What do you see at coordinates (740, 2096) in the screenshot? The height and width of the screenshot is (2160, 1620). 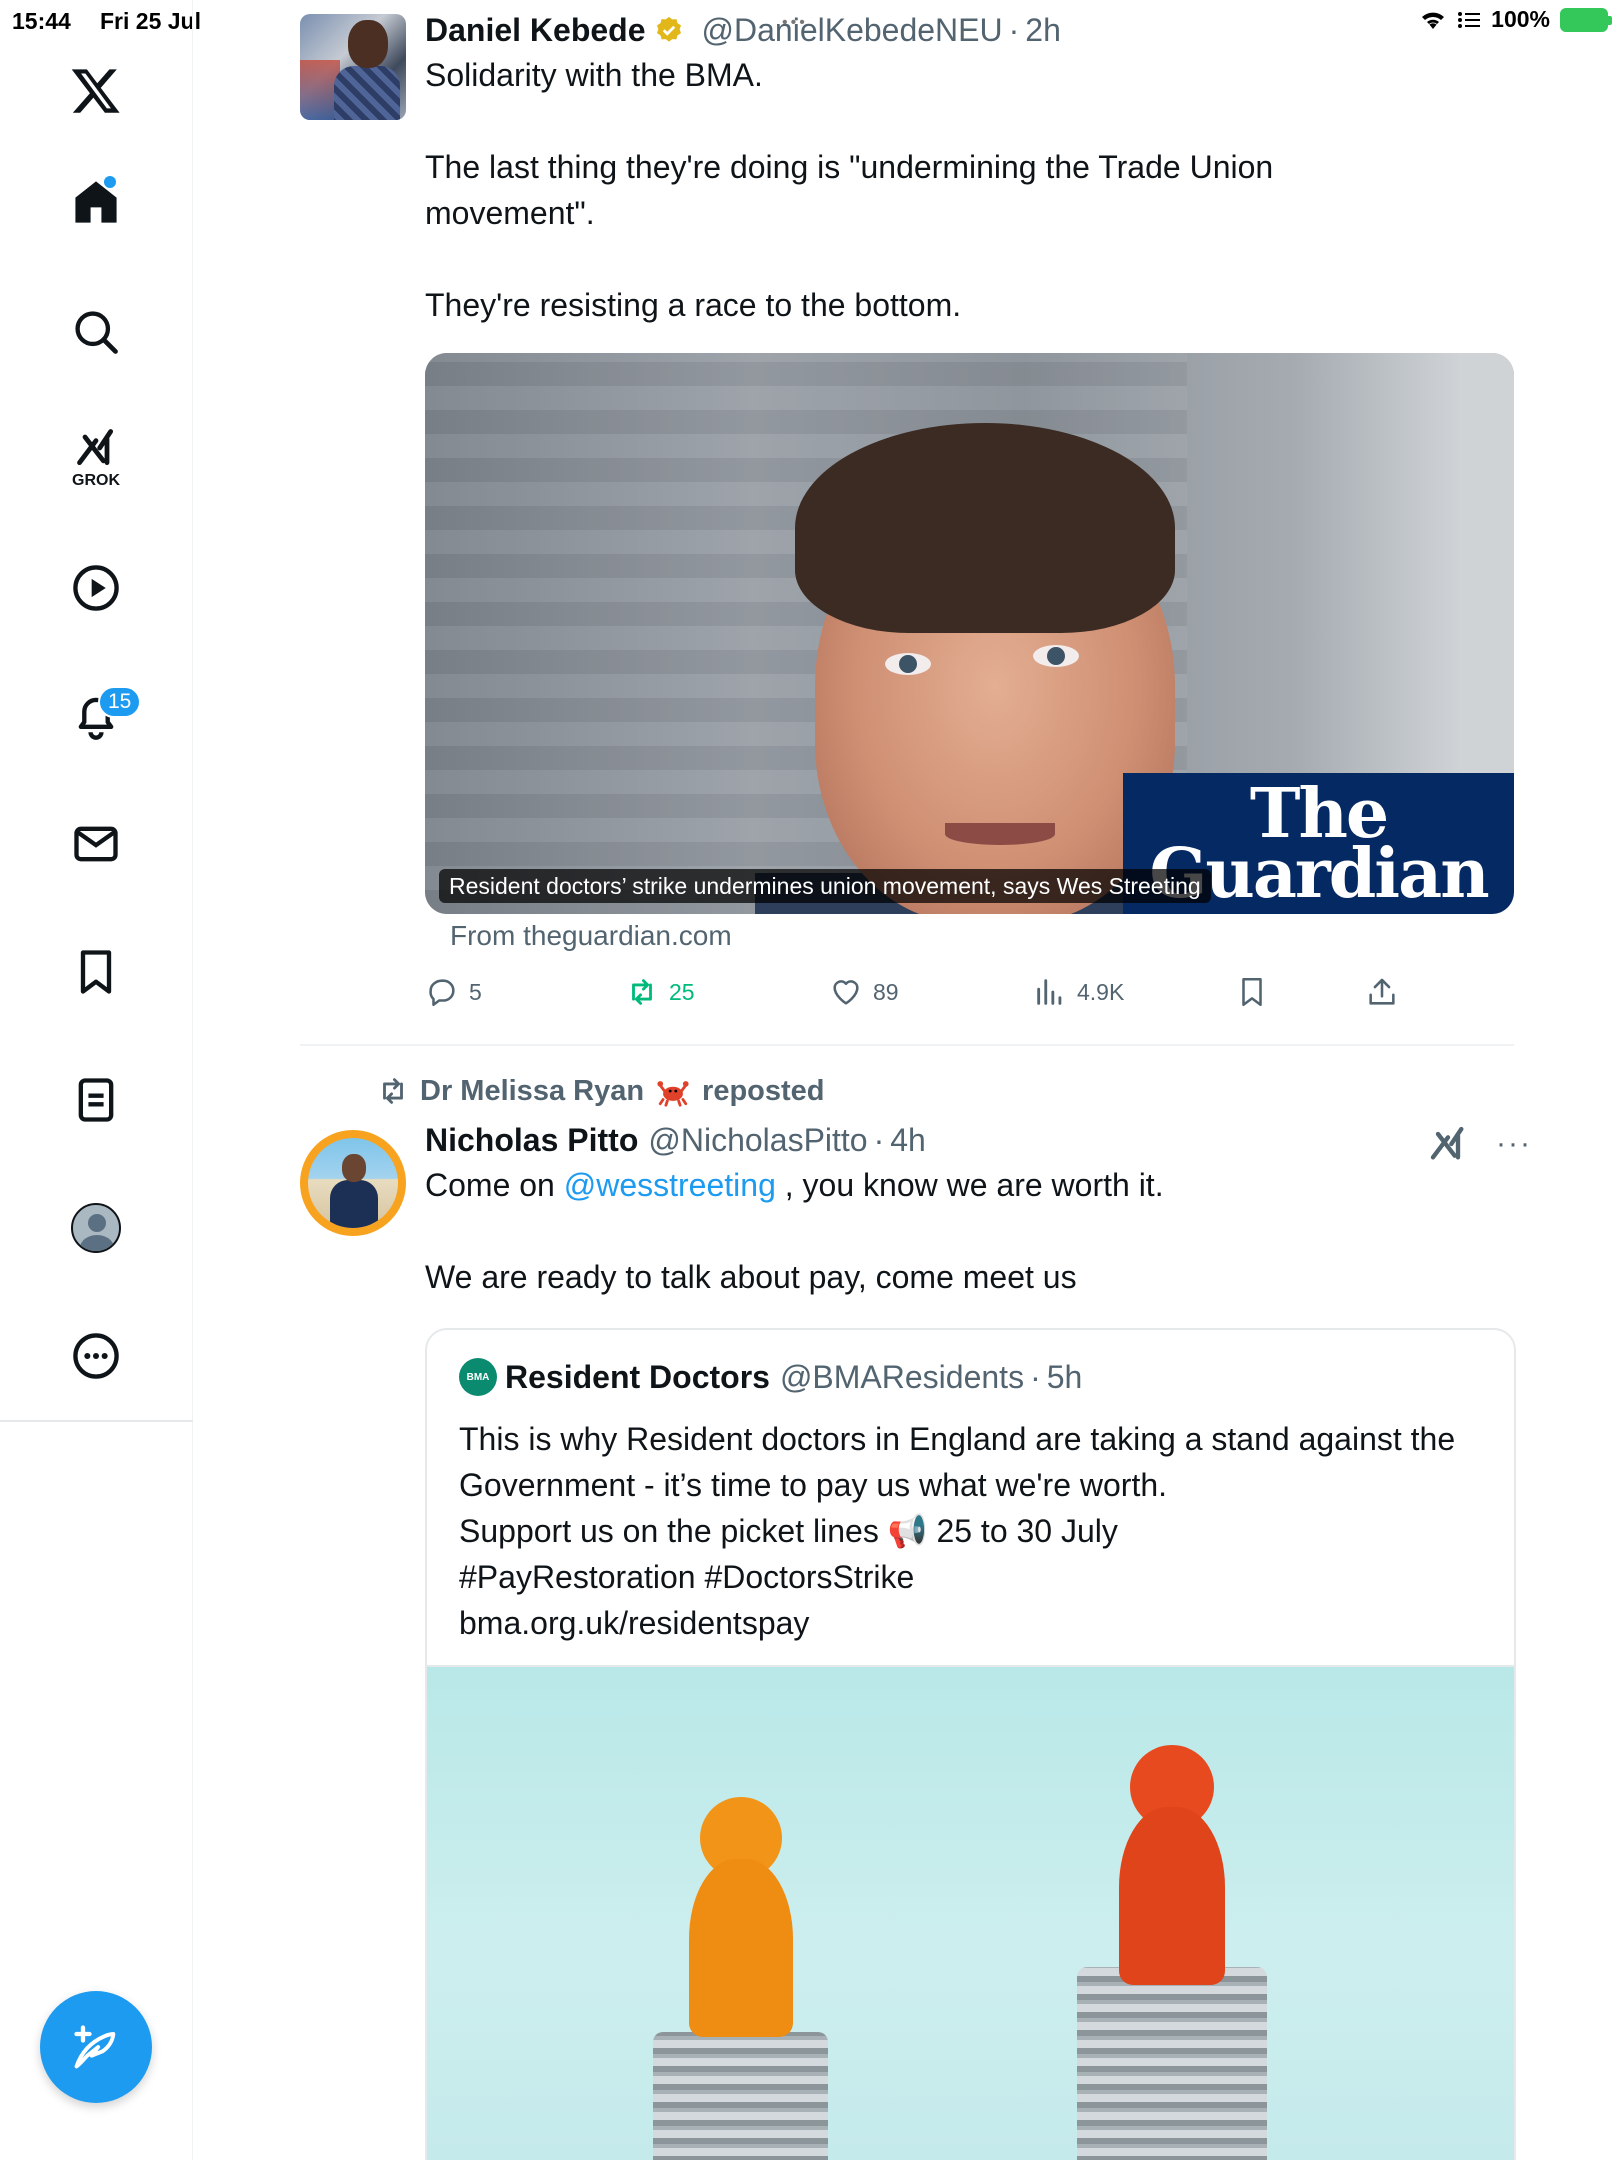 I see `coin-stack-left` at bounding box center [740, 2096].